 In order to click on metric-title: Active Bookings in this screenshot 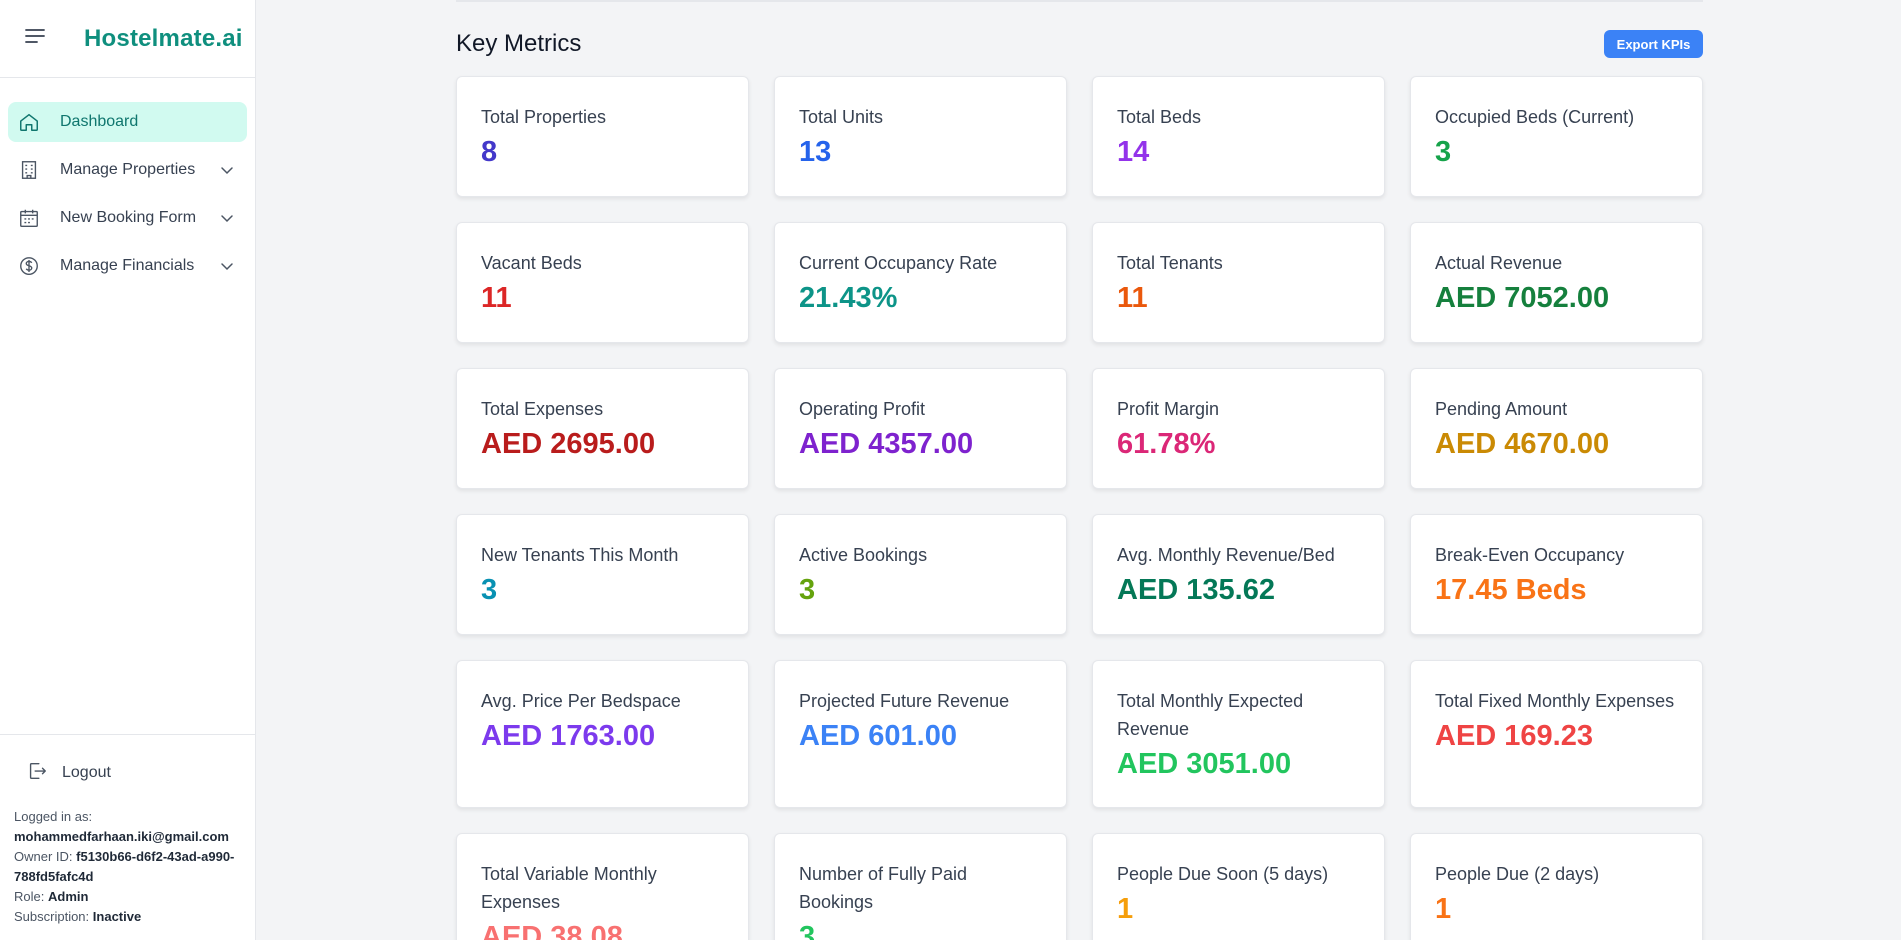, I will do `click(863, 555)`.